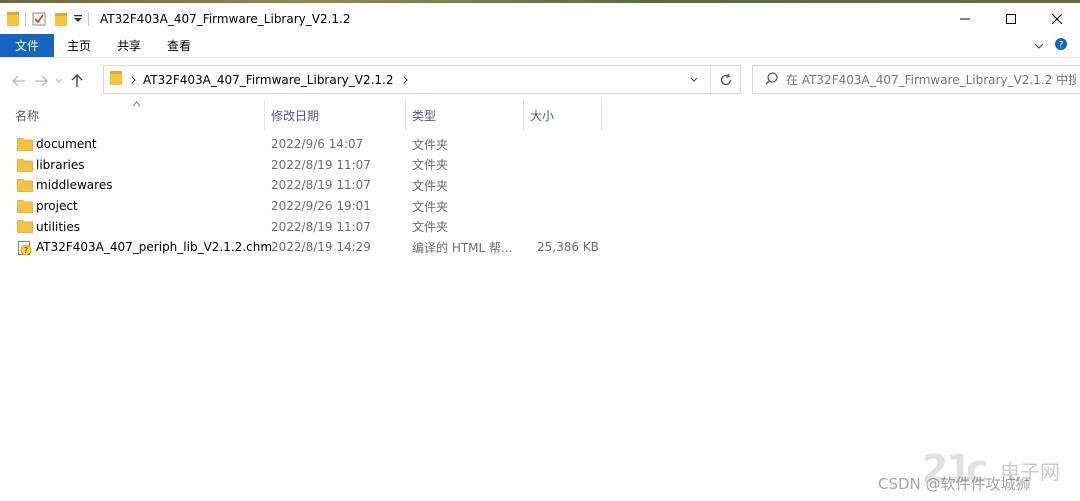  Describe the element at coordinates (771, 79) in the screenshot. I see `search-icon` at that location.